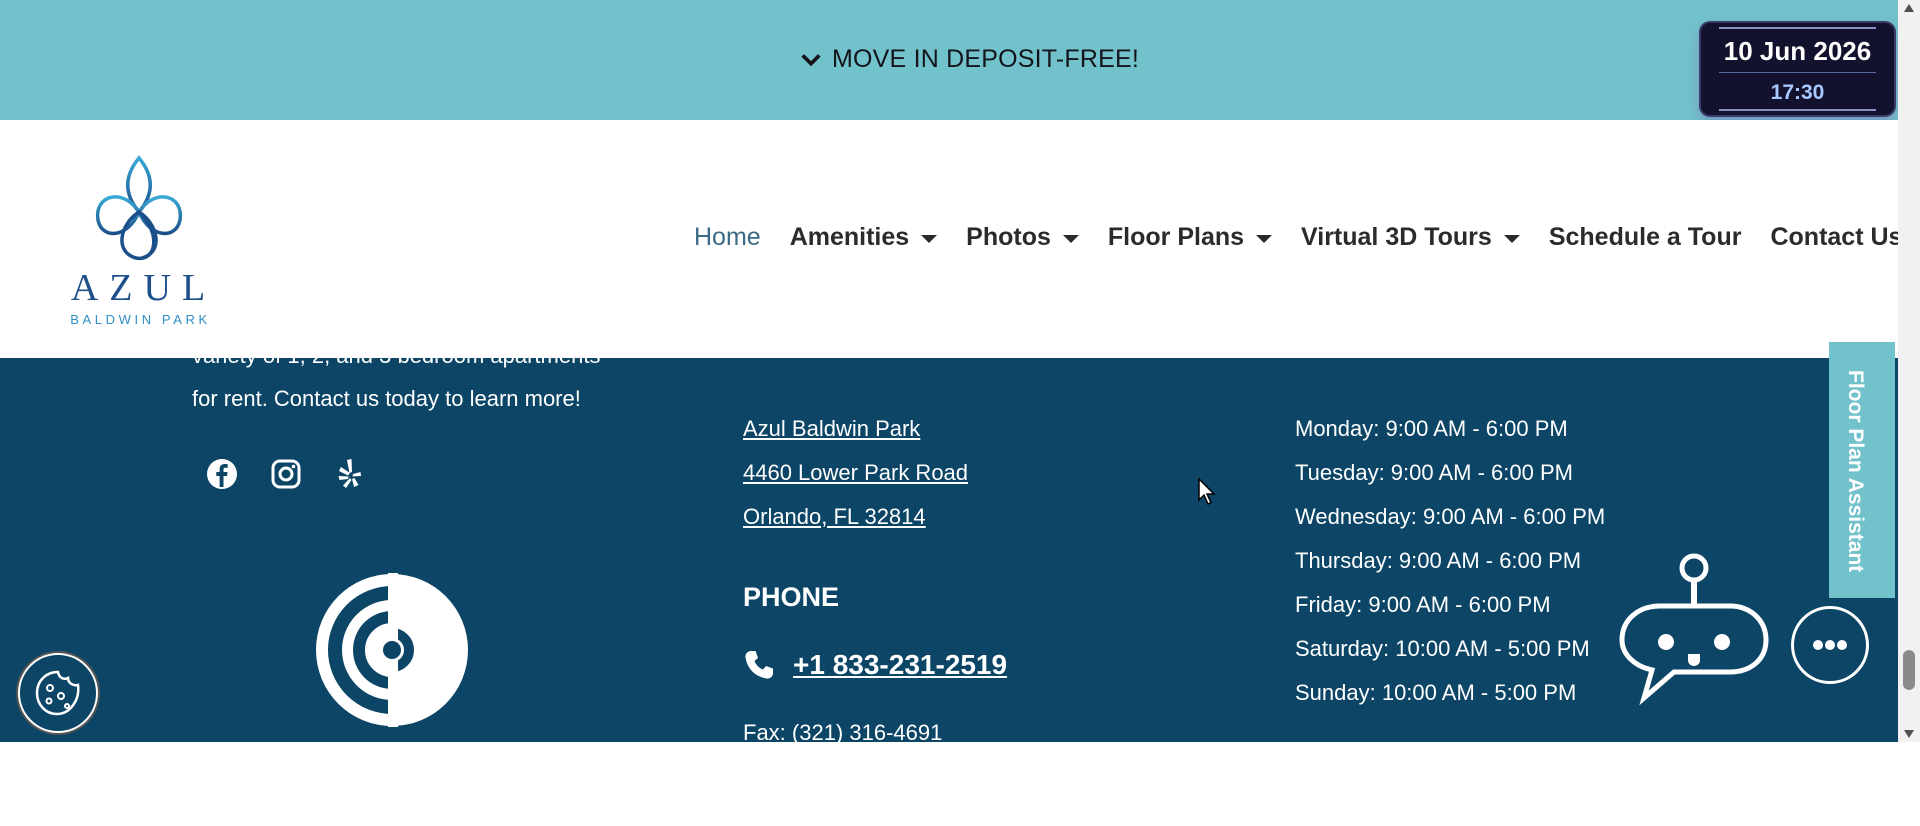 The image size is (1920, 826). I want to click on nav-label: Contact Us, so click(1834, 237).